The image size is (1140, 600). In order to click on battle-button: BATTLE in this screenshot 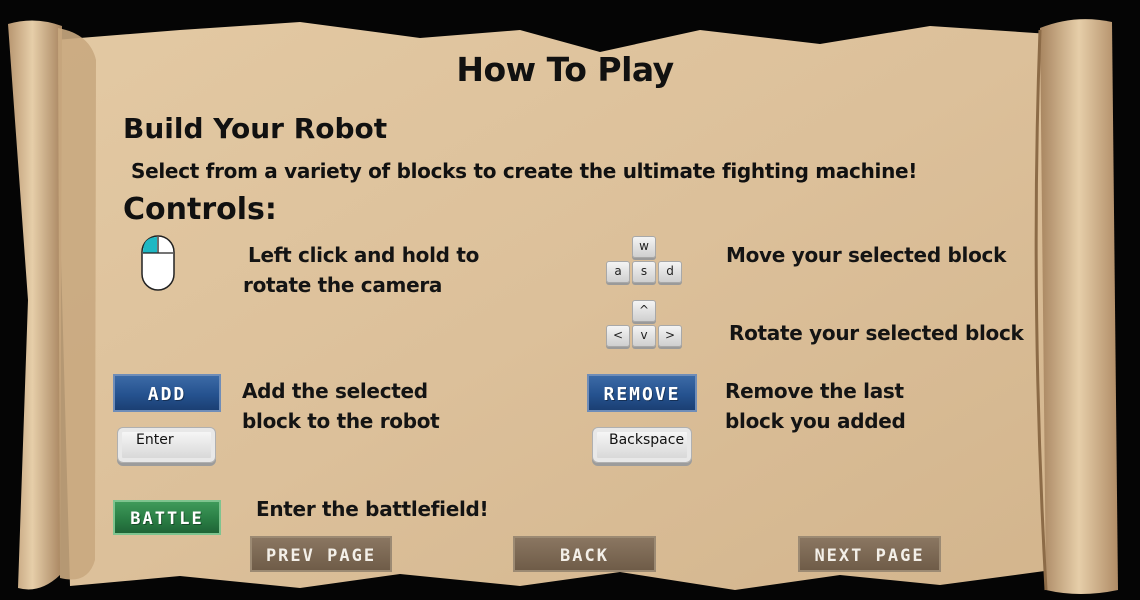, I will do `click(167, 517)`.